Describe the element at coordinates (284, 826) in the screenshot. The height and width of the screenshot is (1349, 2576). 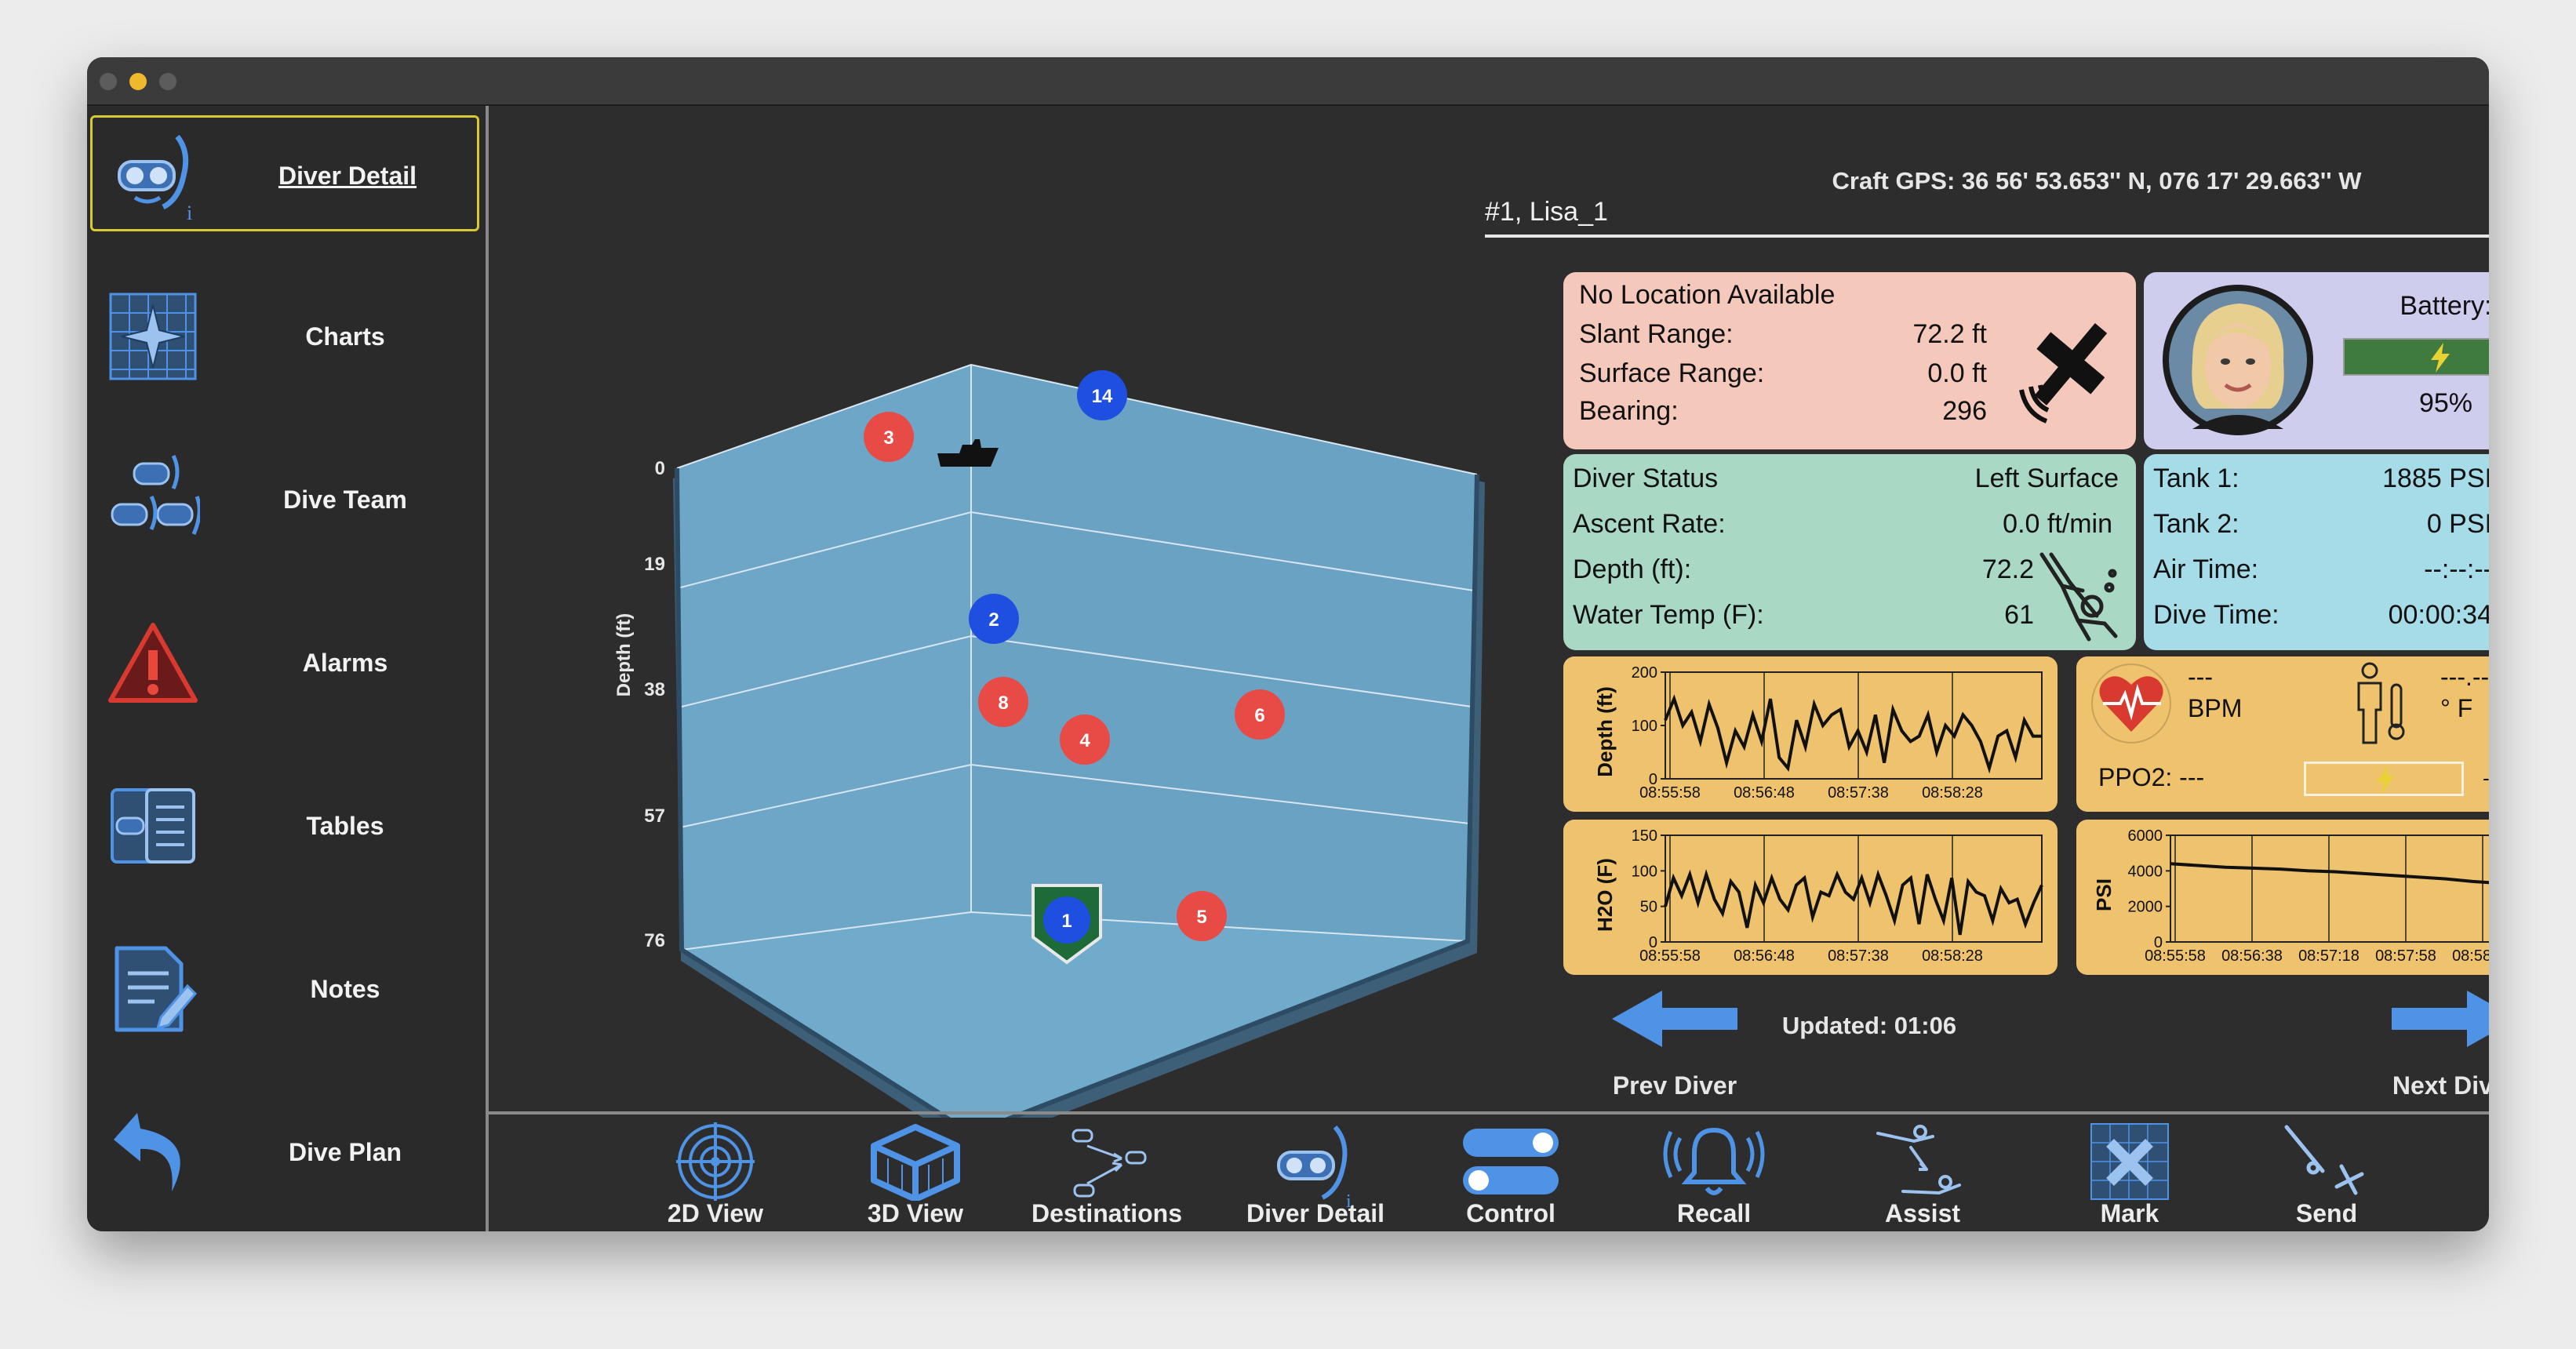
I see `sidebar-item-tables: Tables` at that location.